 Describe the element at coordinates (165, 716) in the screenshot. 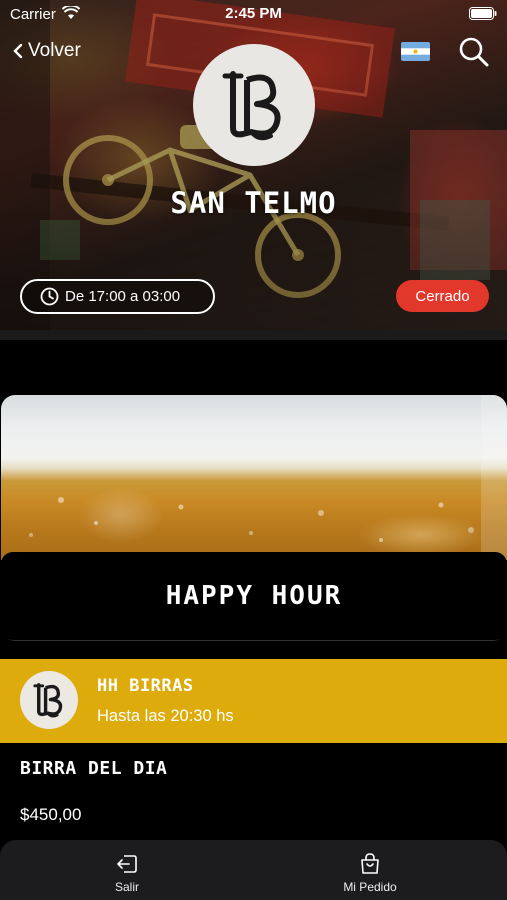

I see `category-subtitle: Hasta las 20:30 hs` at that location.